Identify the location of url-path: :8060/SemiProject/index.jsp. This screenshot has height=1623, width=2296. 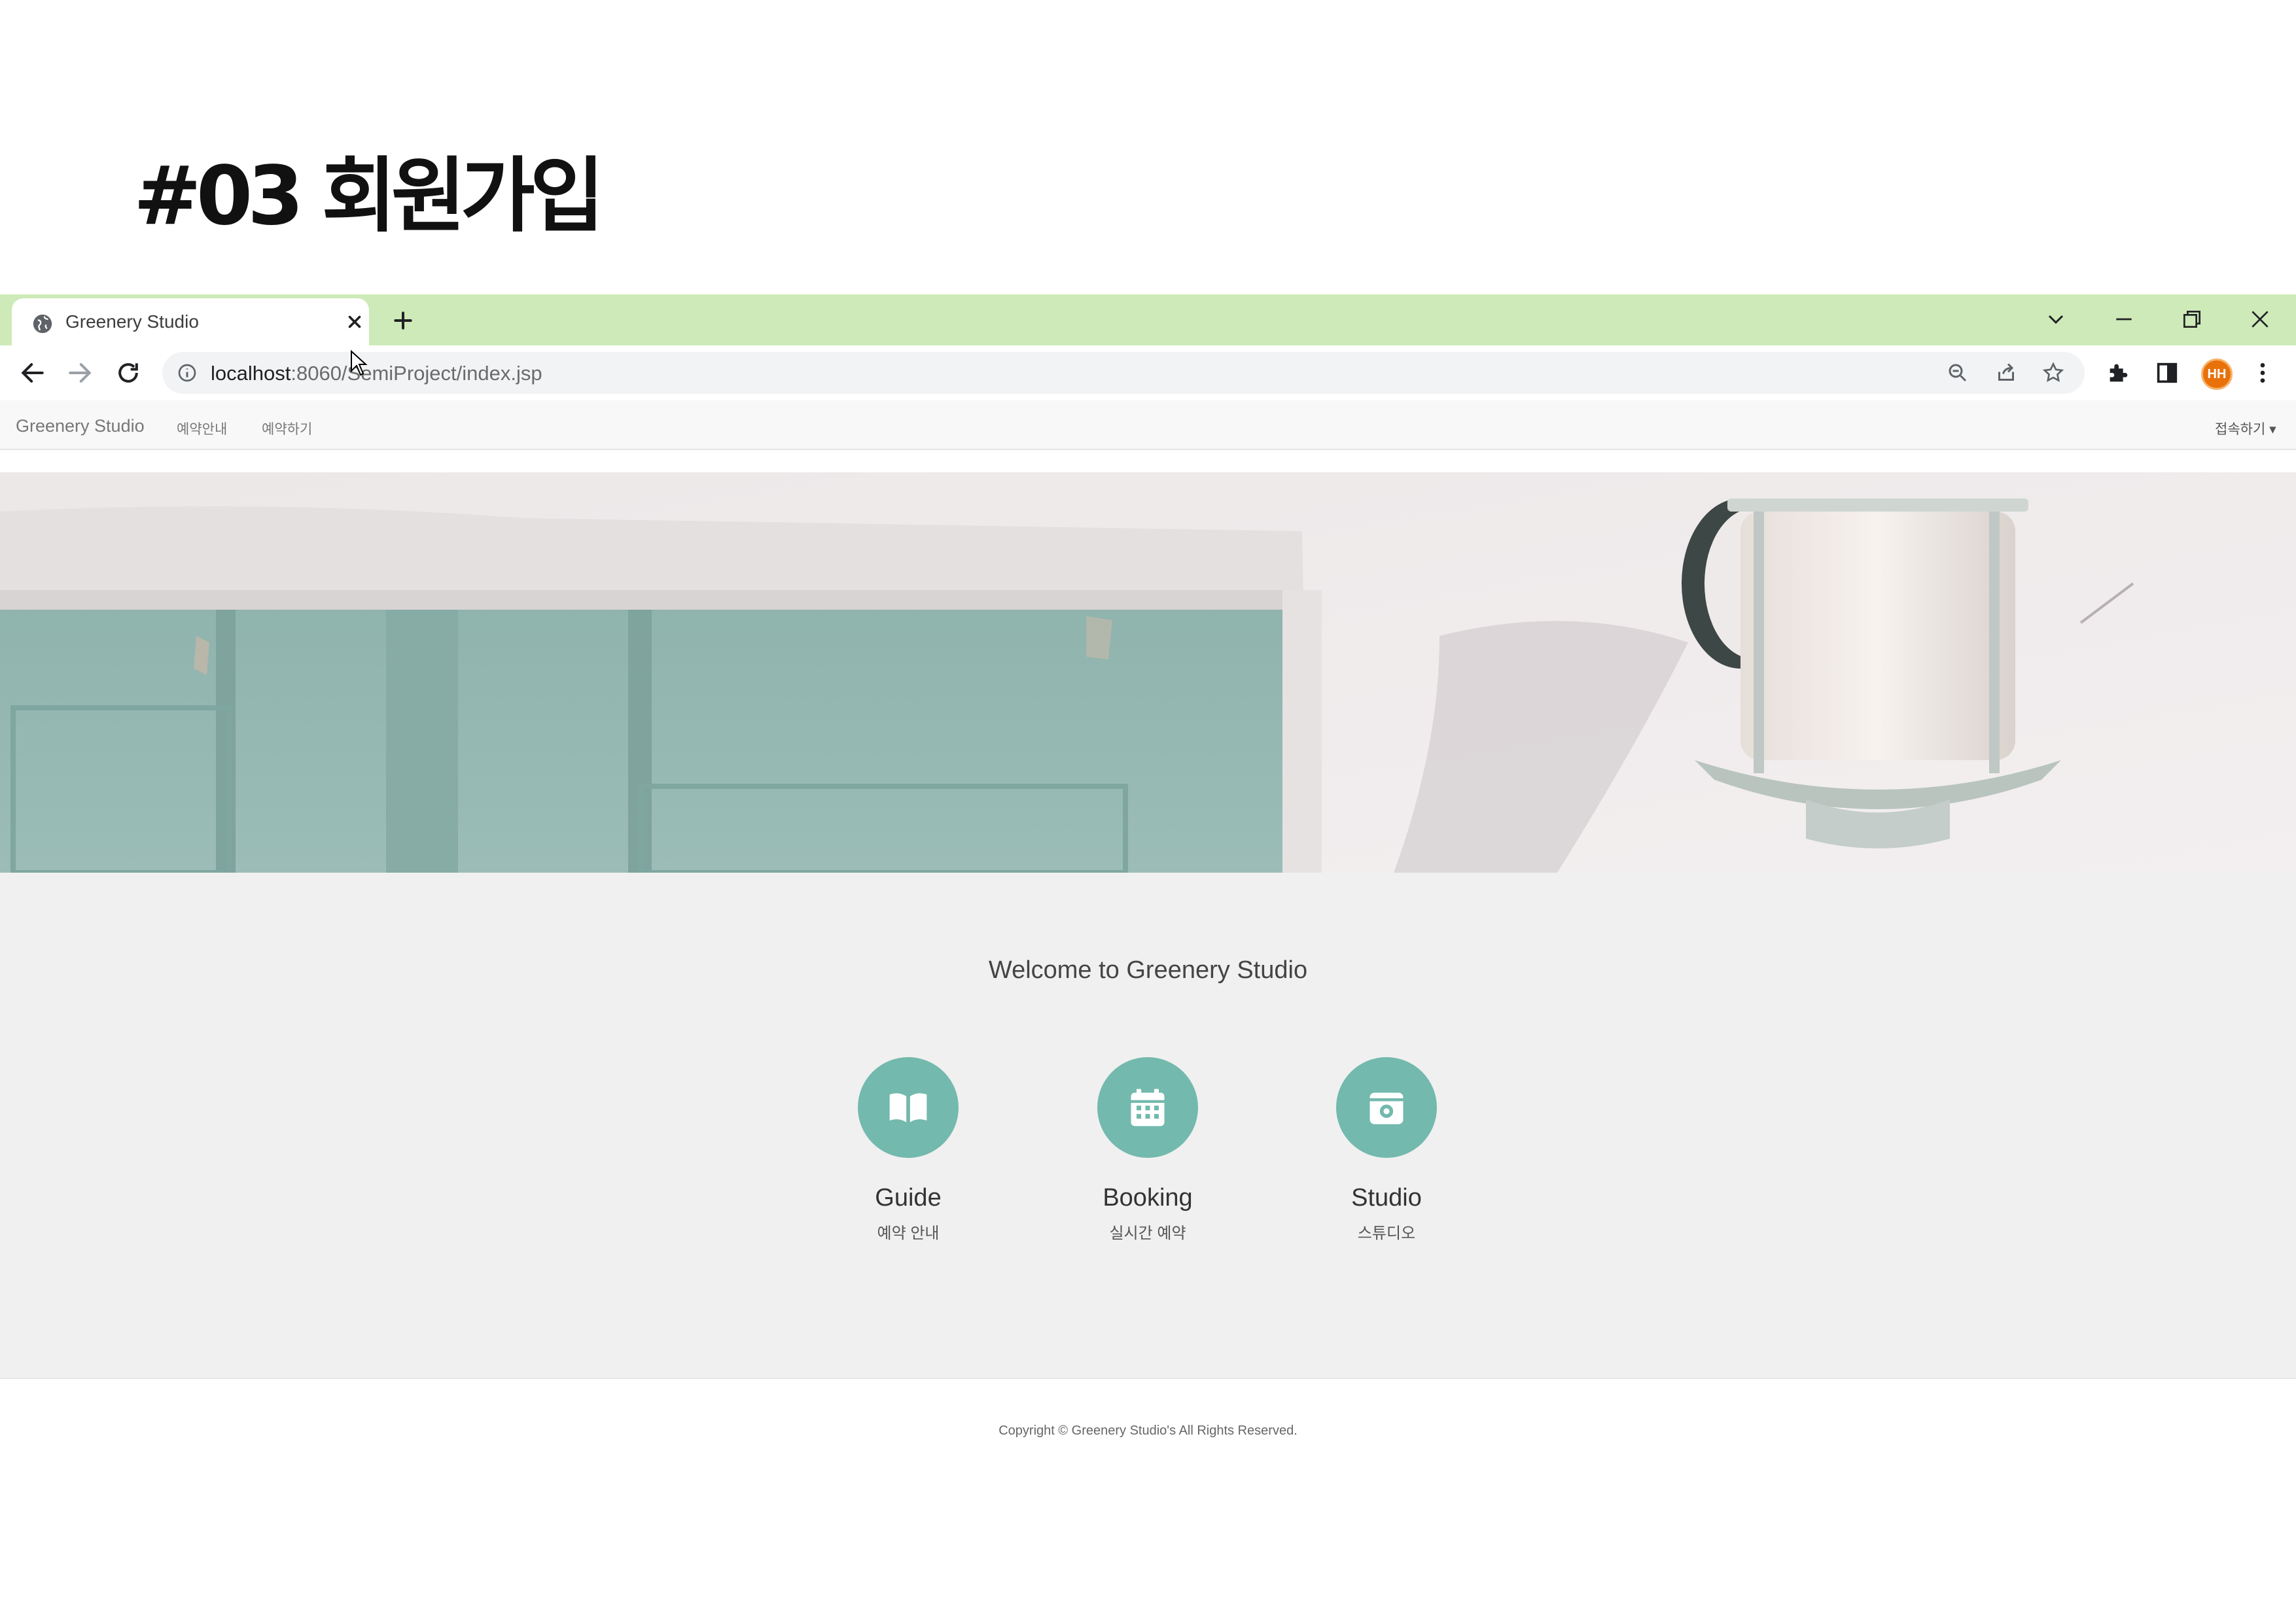
(416, 374).